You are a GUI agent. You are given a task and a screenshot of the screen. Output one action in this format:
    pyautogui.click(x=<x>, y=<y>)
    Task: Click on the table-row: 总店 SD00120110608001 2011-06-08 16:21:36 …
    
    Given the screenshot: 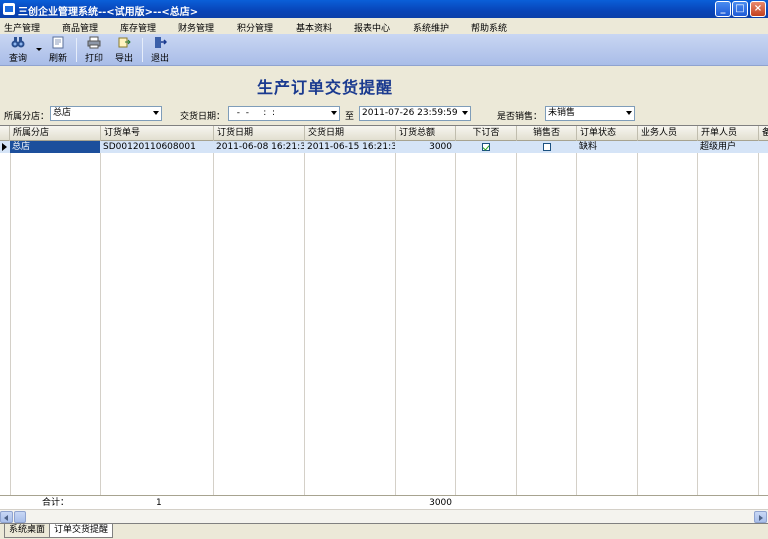 What is the action you would take?
    pyautogui.click(x=384, y=147)
    